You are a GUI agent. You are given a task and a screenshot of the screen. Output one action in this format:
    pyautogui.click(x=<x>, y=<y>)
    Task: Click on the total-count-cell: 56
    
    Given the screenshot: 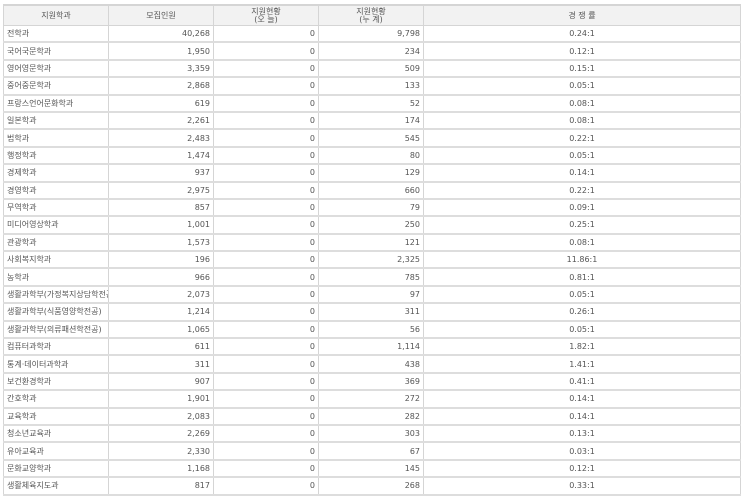 What is the action you would take?
    pyautogui.click(x=371, y=330)
    